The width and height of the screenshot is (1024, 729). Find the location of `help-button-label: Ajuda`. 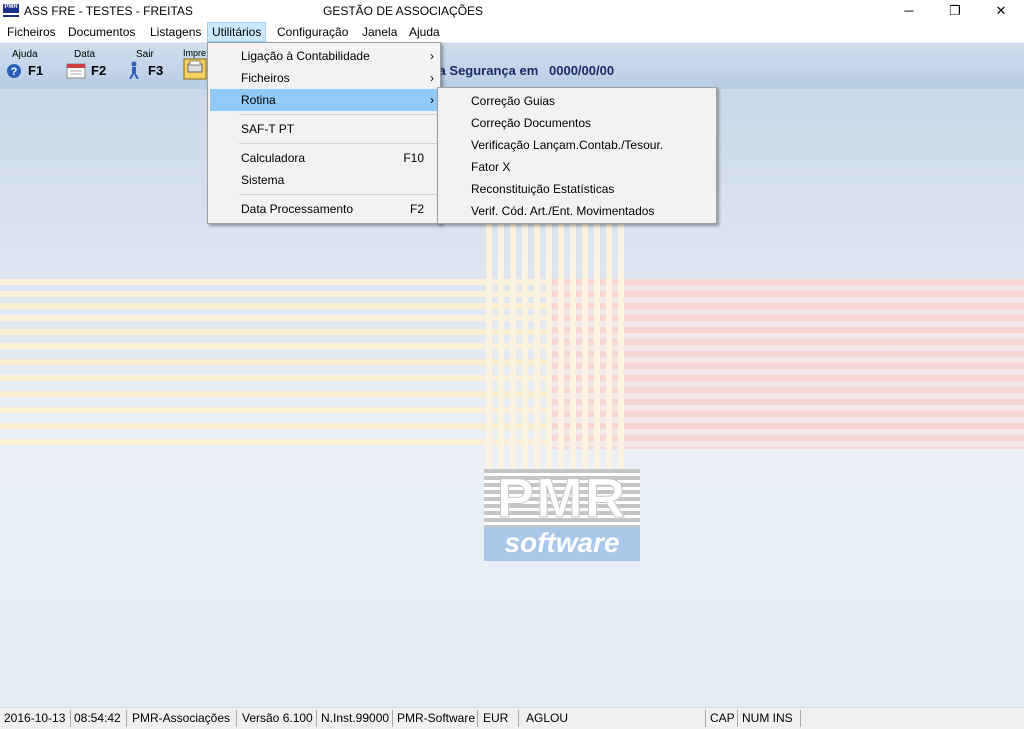

help-button-label: Ajuda is located at coordinates (25, 54).